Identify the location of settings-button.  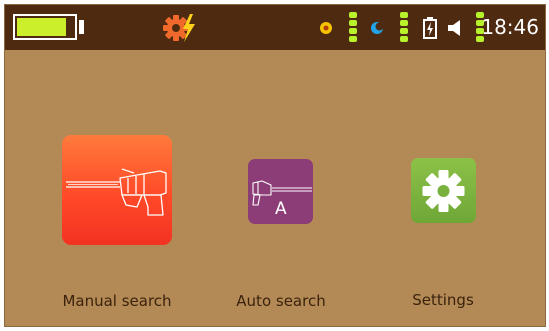
(443, 190).